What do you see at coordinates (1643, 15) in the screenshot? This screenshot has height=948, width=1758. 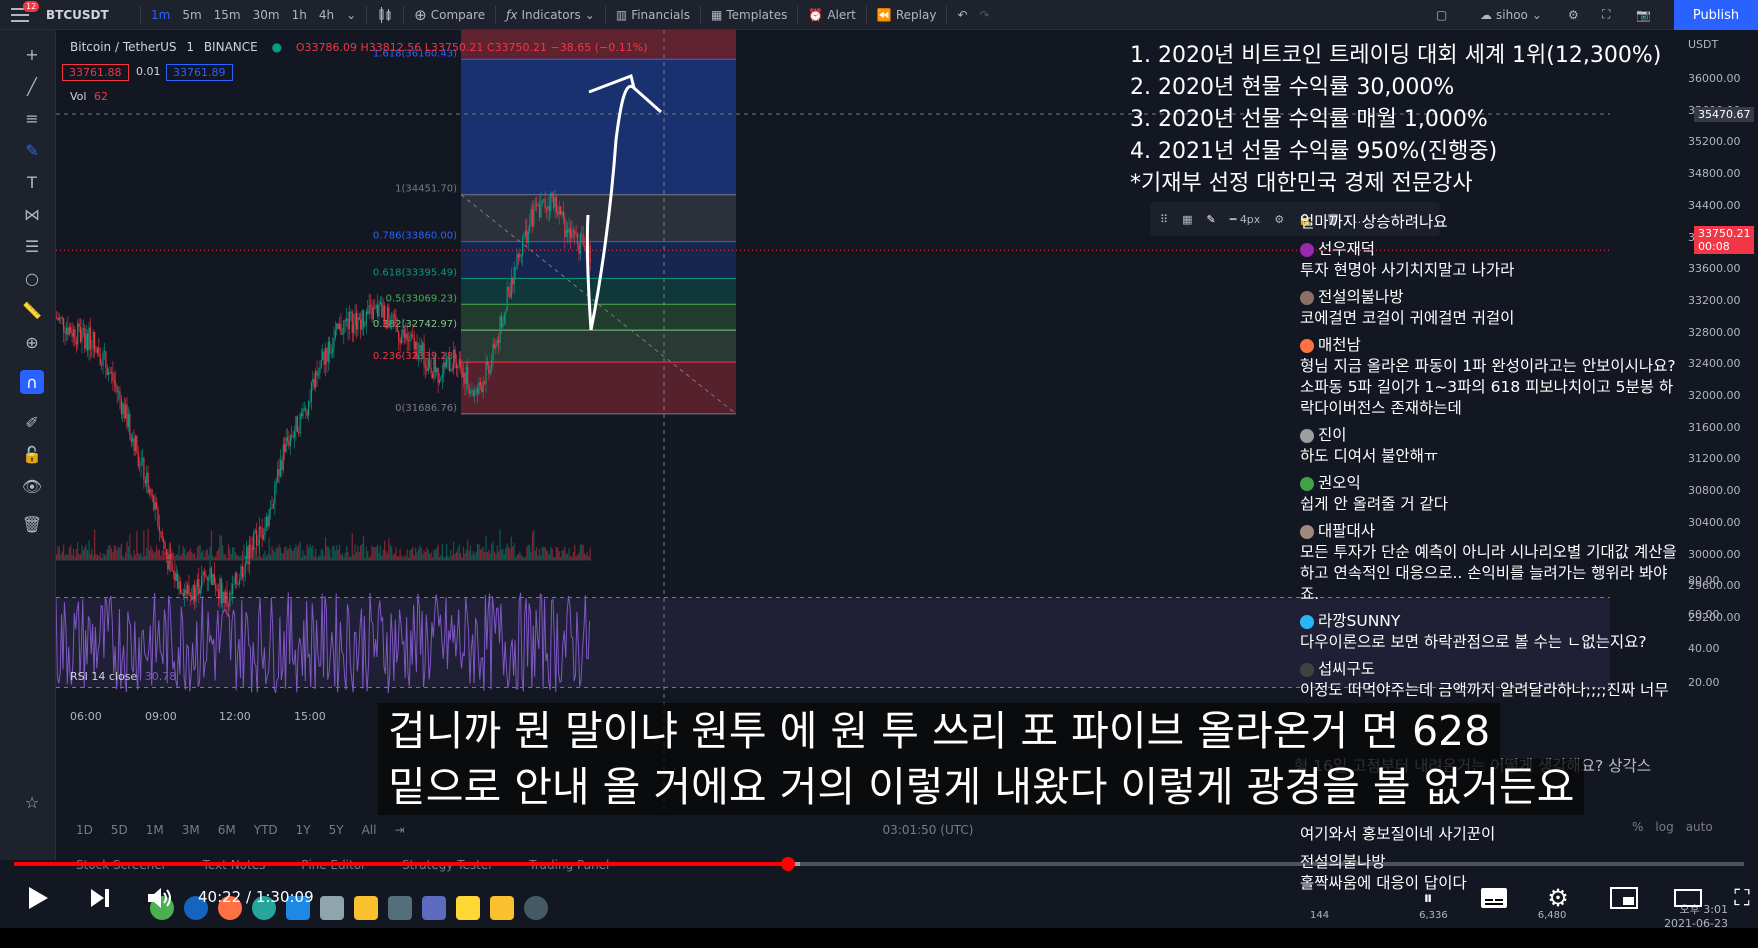 I see `screenshot-button: 📷` at bounding box center [1643, 15].